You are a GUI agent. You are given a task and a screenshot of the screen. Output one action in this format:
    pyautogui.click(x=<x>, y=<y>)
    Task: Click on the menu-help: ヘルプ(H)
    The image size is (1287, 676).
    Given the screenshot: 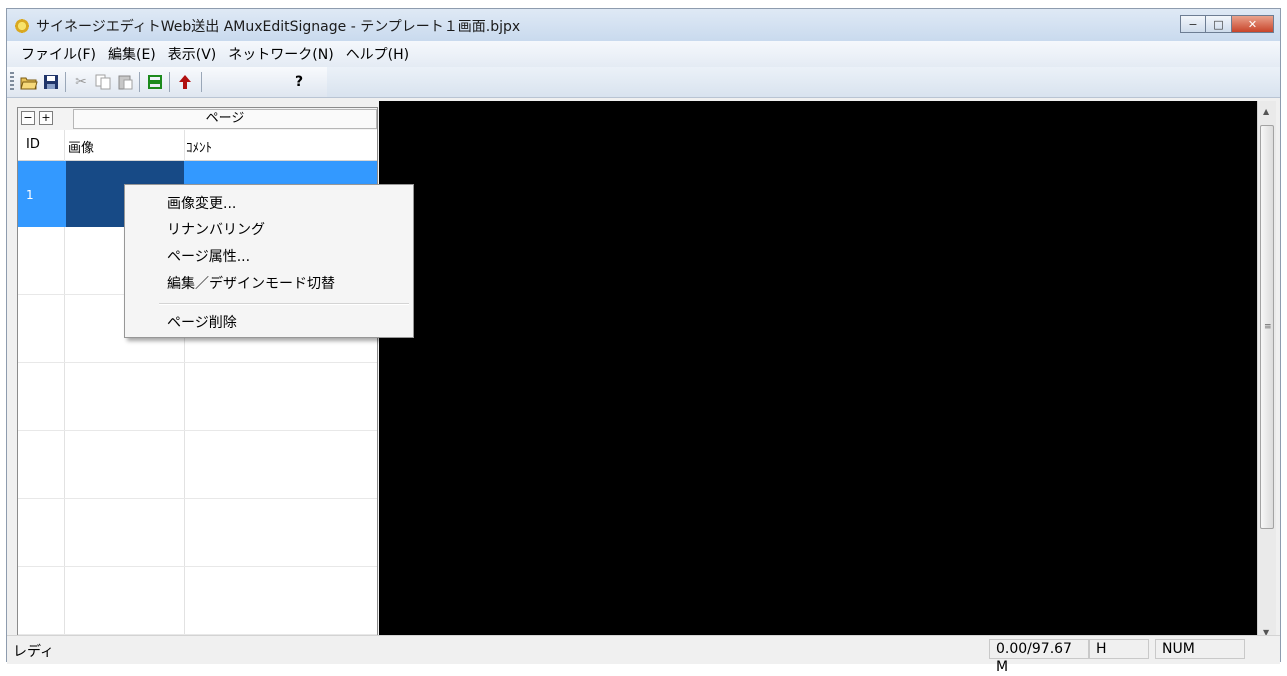 What is the action you would take?
    pyautogui.click(x=377, y=54)
    